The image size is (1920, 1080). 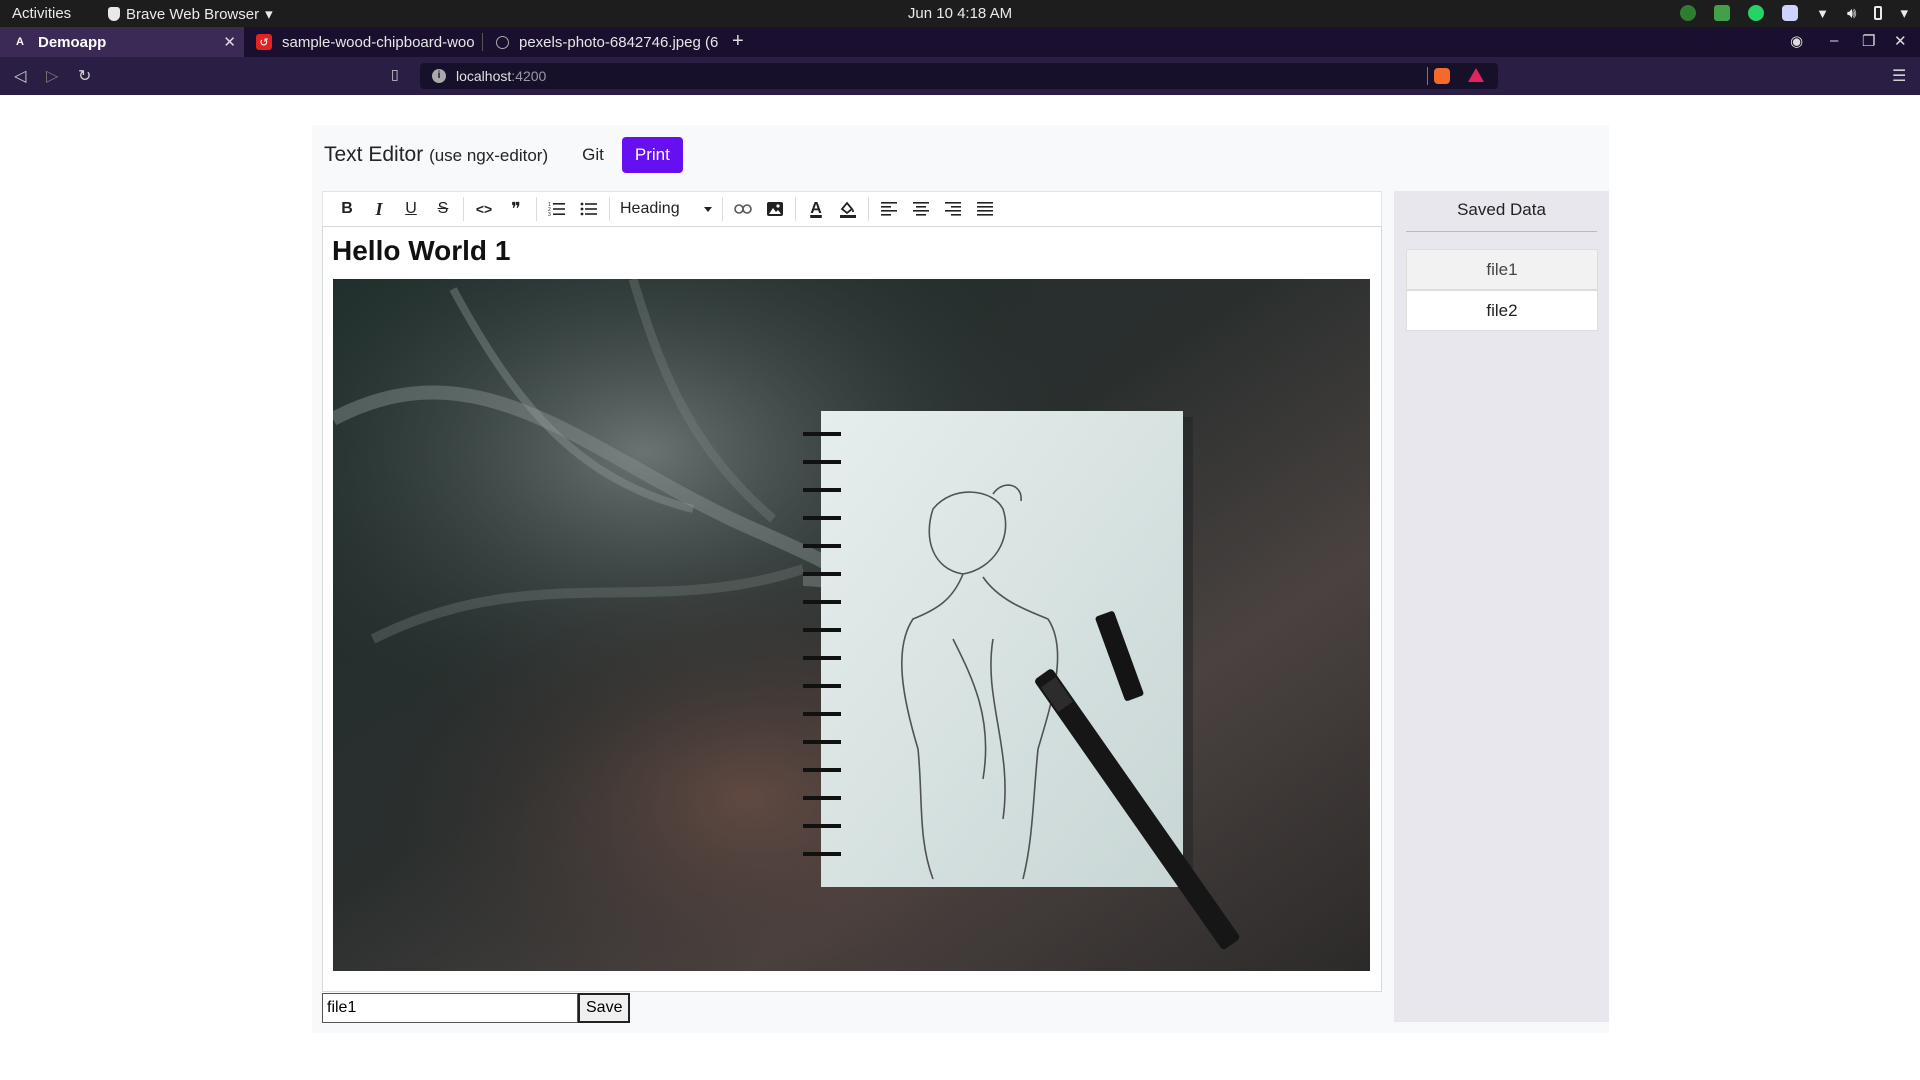 I want to click on document-heading: Hello World 1, so click(x=421, y=251).